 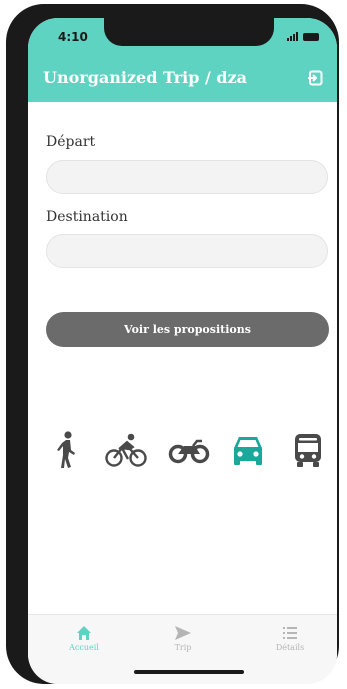 I want to click on destination-input, so click(x=187, y=251).